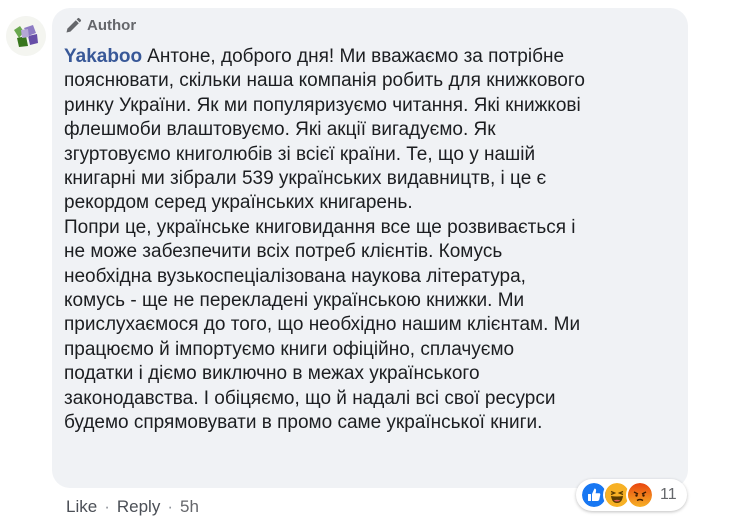  What do you see at coordinates (103, 56) in the screenshot?
I see `comment-author-name: Yakaboo` at bounding box center [103, 56].